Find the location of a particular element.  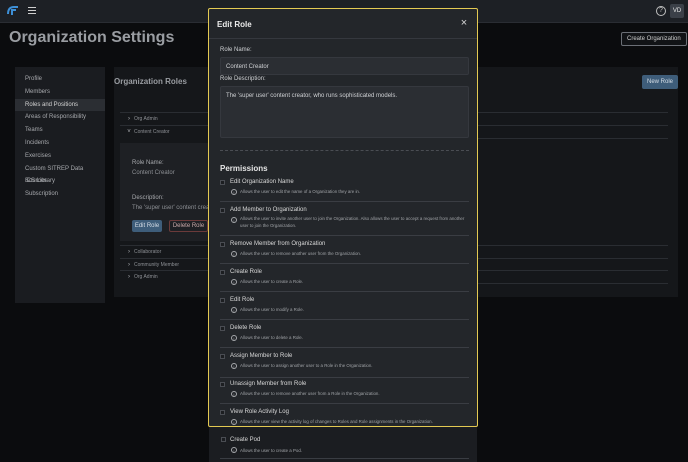

sidebar-item-ics-library: ICS Library is located at coordinates (60, 181).